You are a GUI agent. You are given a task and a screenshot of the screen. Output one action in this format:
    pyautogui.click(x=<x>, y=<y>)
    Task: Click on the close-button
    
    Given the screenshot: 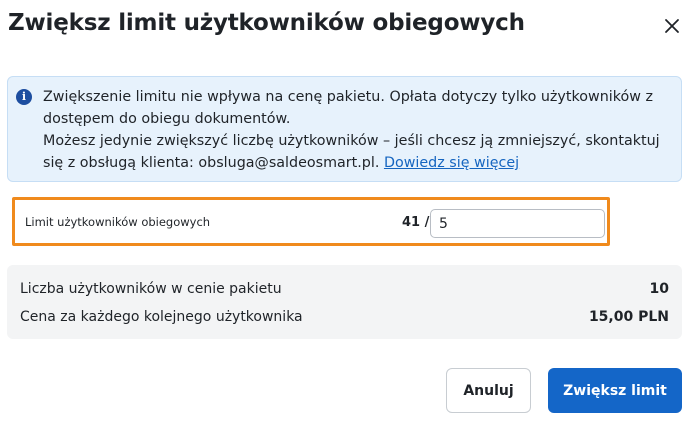 What is the action you would take?
    pyautogui.click(x=672, y=26)
    